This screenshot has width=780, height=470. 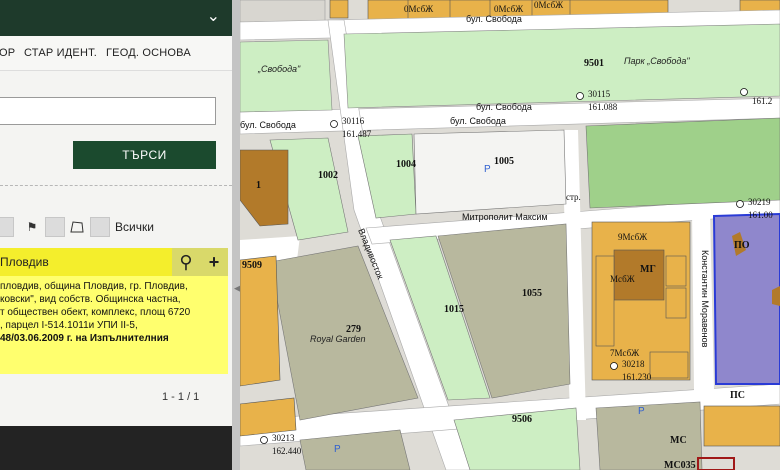 What do you see at coordinates (561, 66) in the screenshot?
I see `parcel-9501-park` at bounding box center [561, 66].